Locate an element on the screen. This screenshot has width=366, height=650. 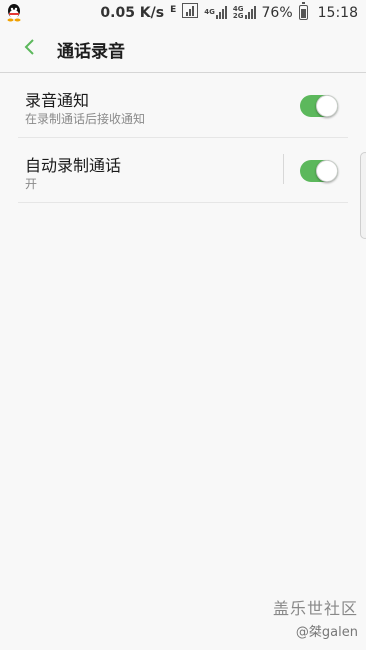
auto-record-toggle is located at coordinates (319, 171).